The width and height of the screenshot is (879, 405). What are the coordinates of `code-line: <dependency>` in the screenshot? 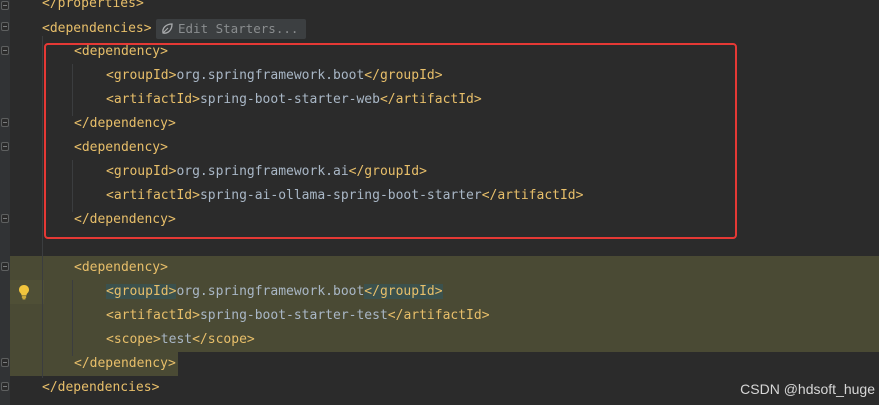 It's located at (121, 268).